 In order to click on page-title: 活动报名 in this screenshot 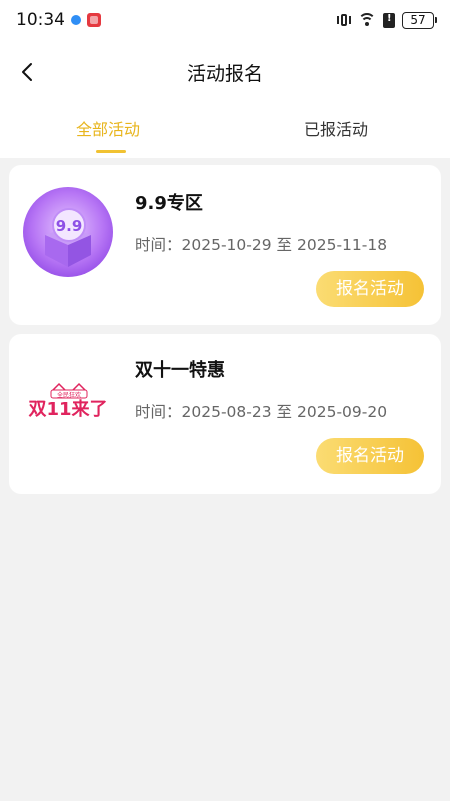, I will do `click(224, 74)`.